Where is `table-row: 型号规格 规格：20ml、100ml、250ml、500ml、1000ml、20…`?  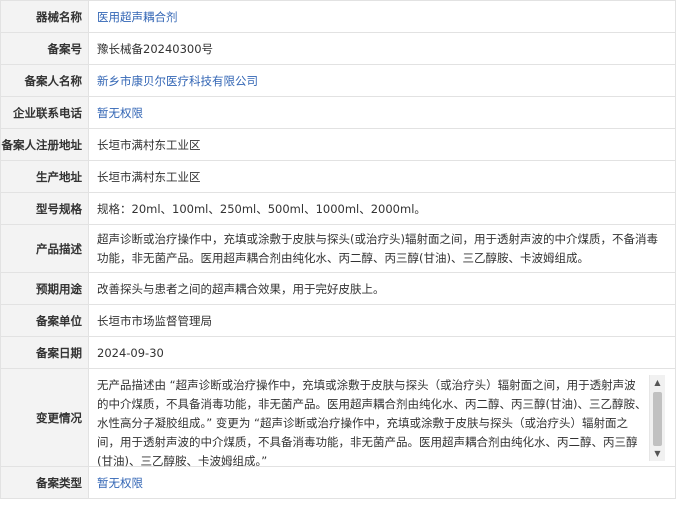 table-row: 型号规格 规格：20ml、100ml、250ml、500ml、1000ml、20… is located at coordinates (338, 208).